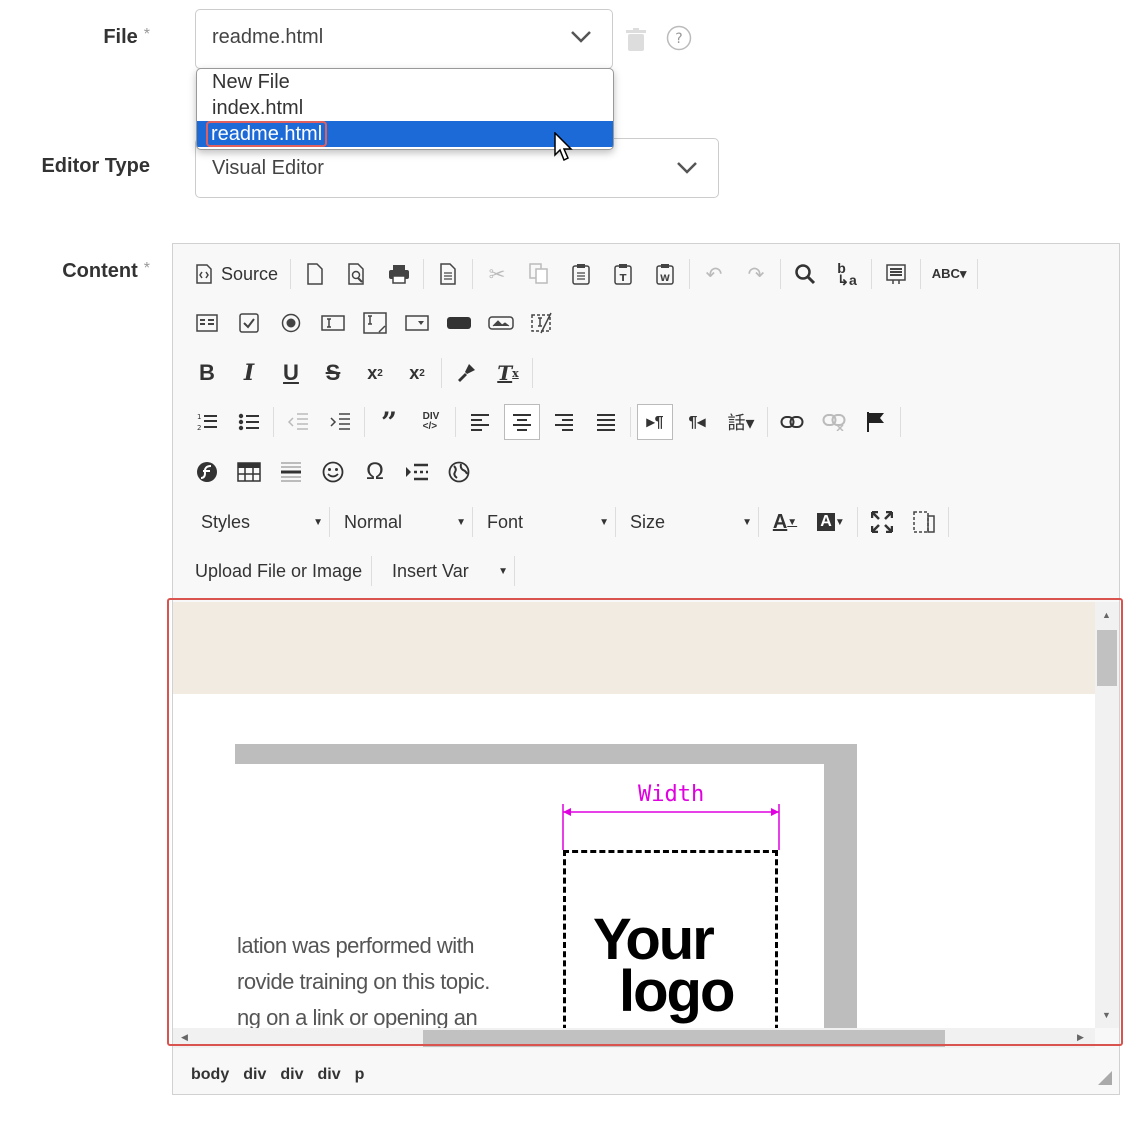 Image resolution: width=1148 pixels, height=1125 pixels. What do you see at coordinates (831, 522) in the screenshot?
I see `background-color-icon: A ▼` at bounding box center [831, 522].